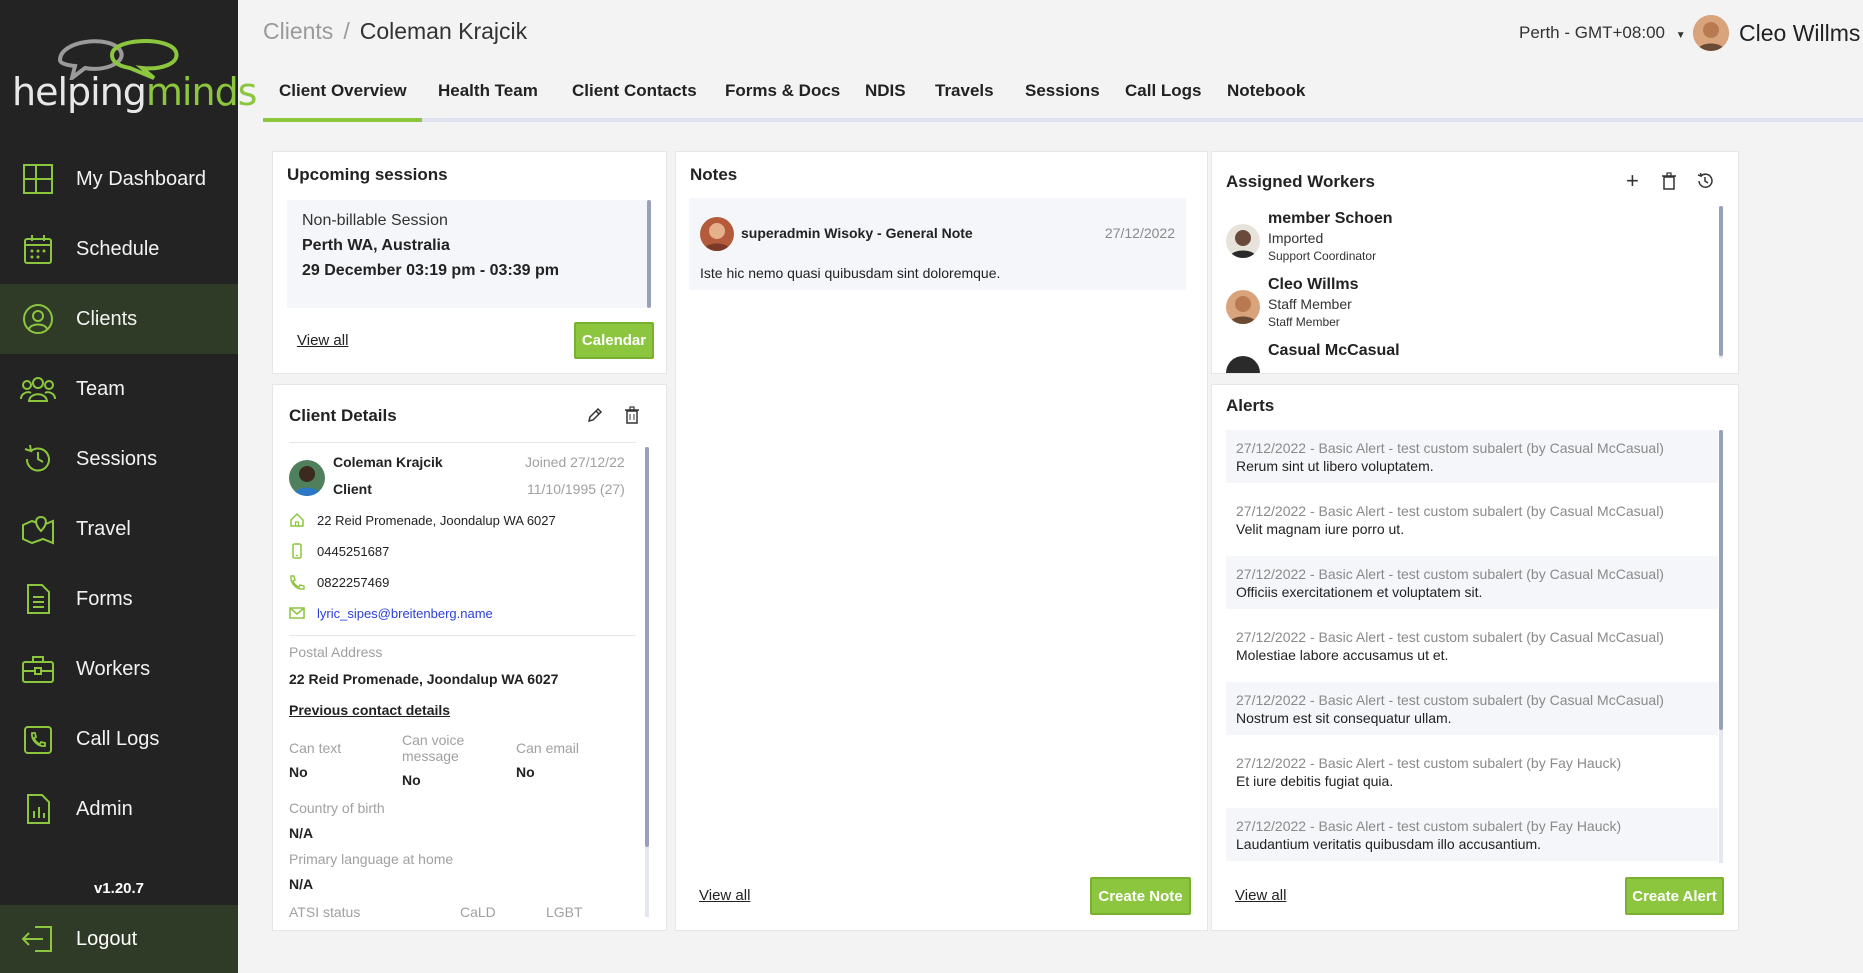  Describe the element at coordinates (1296, 238) in the screenshot. I see `worker-status: Imported` at that location.